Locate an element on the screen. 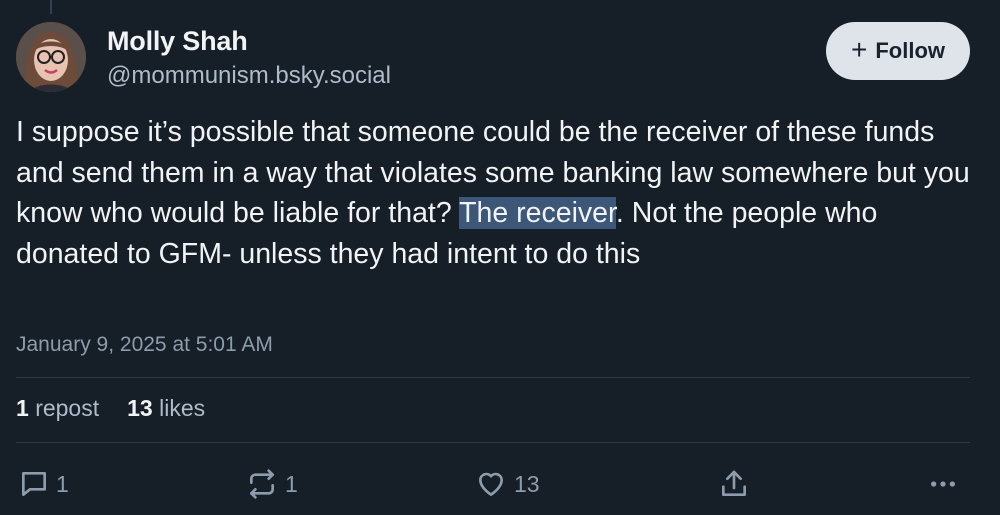  more-icon is located at coordinates (943, 484).